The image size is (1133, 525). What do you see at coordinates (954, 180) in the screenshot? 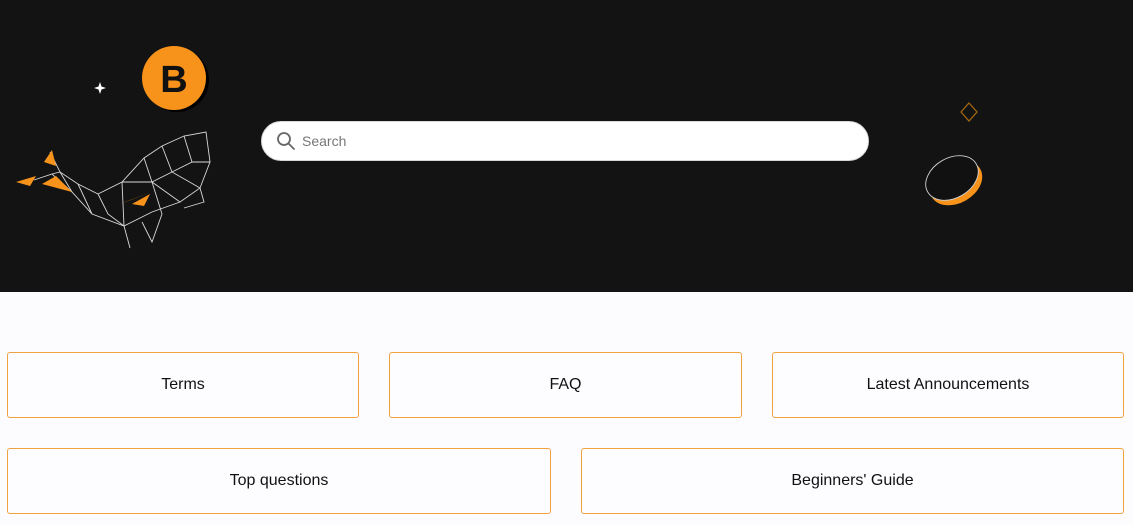
I see `tilted-coin-illustration` at bounding box center [954, 180].